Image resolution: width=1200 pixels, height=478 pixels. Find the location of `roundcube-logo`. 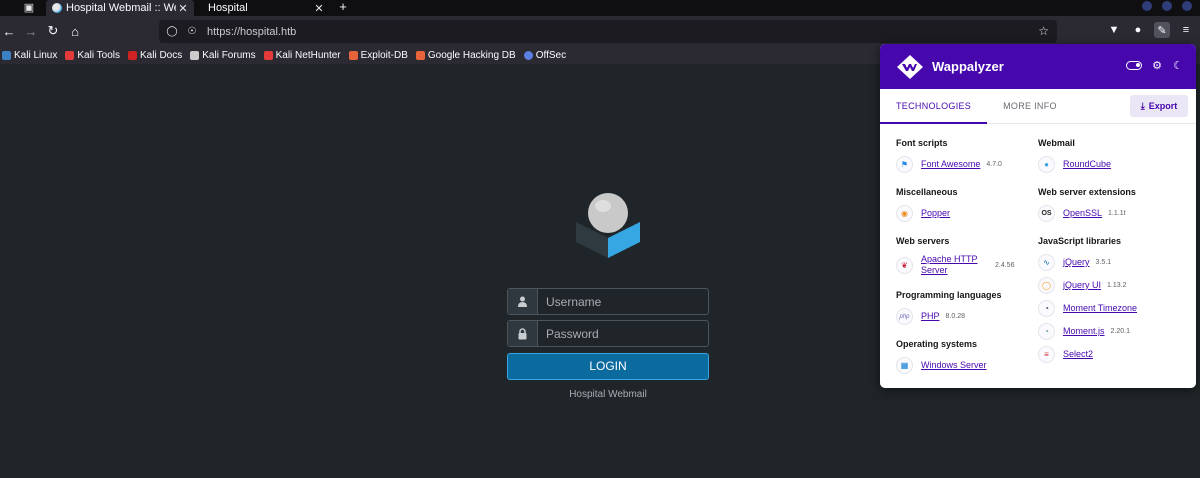

roundcube-logo is located at coordinates (608, 225).